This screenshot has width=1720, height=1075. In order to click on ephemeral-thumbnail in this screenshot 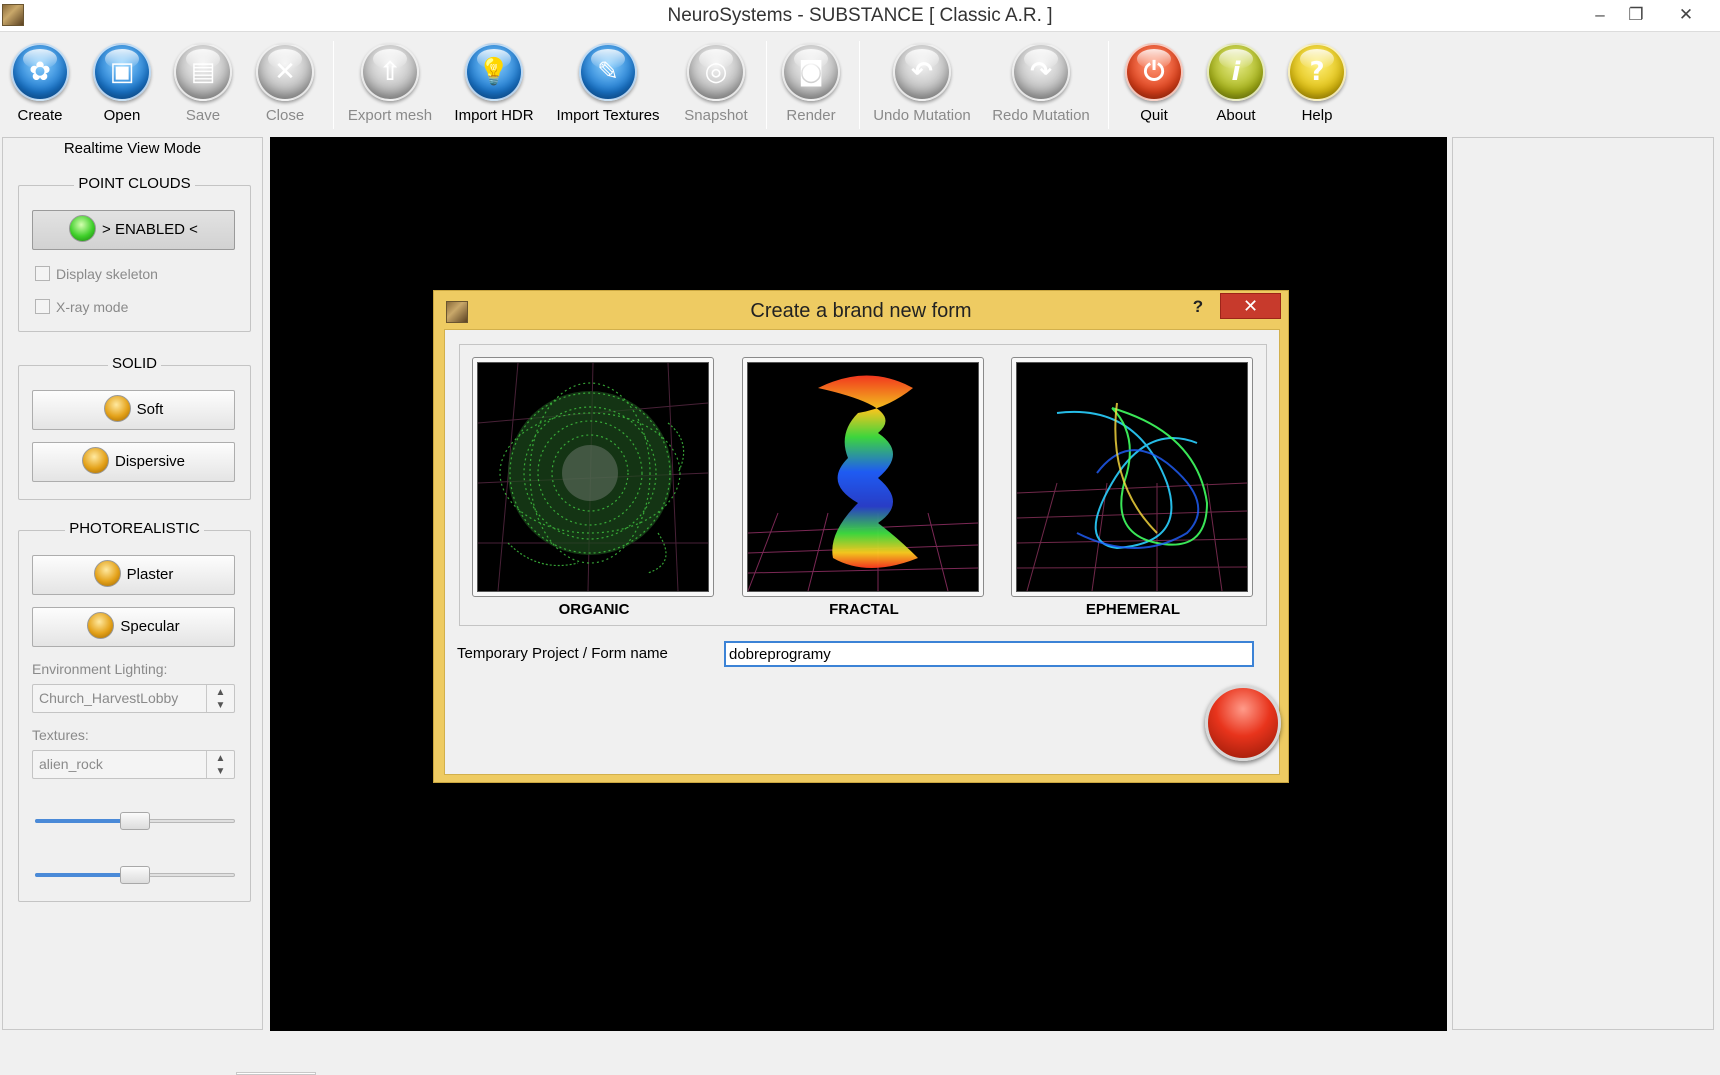, I will do `click(1132, 477)`.